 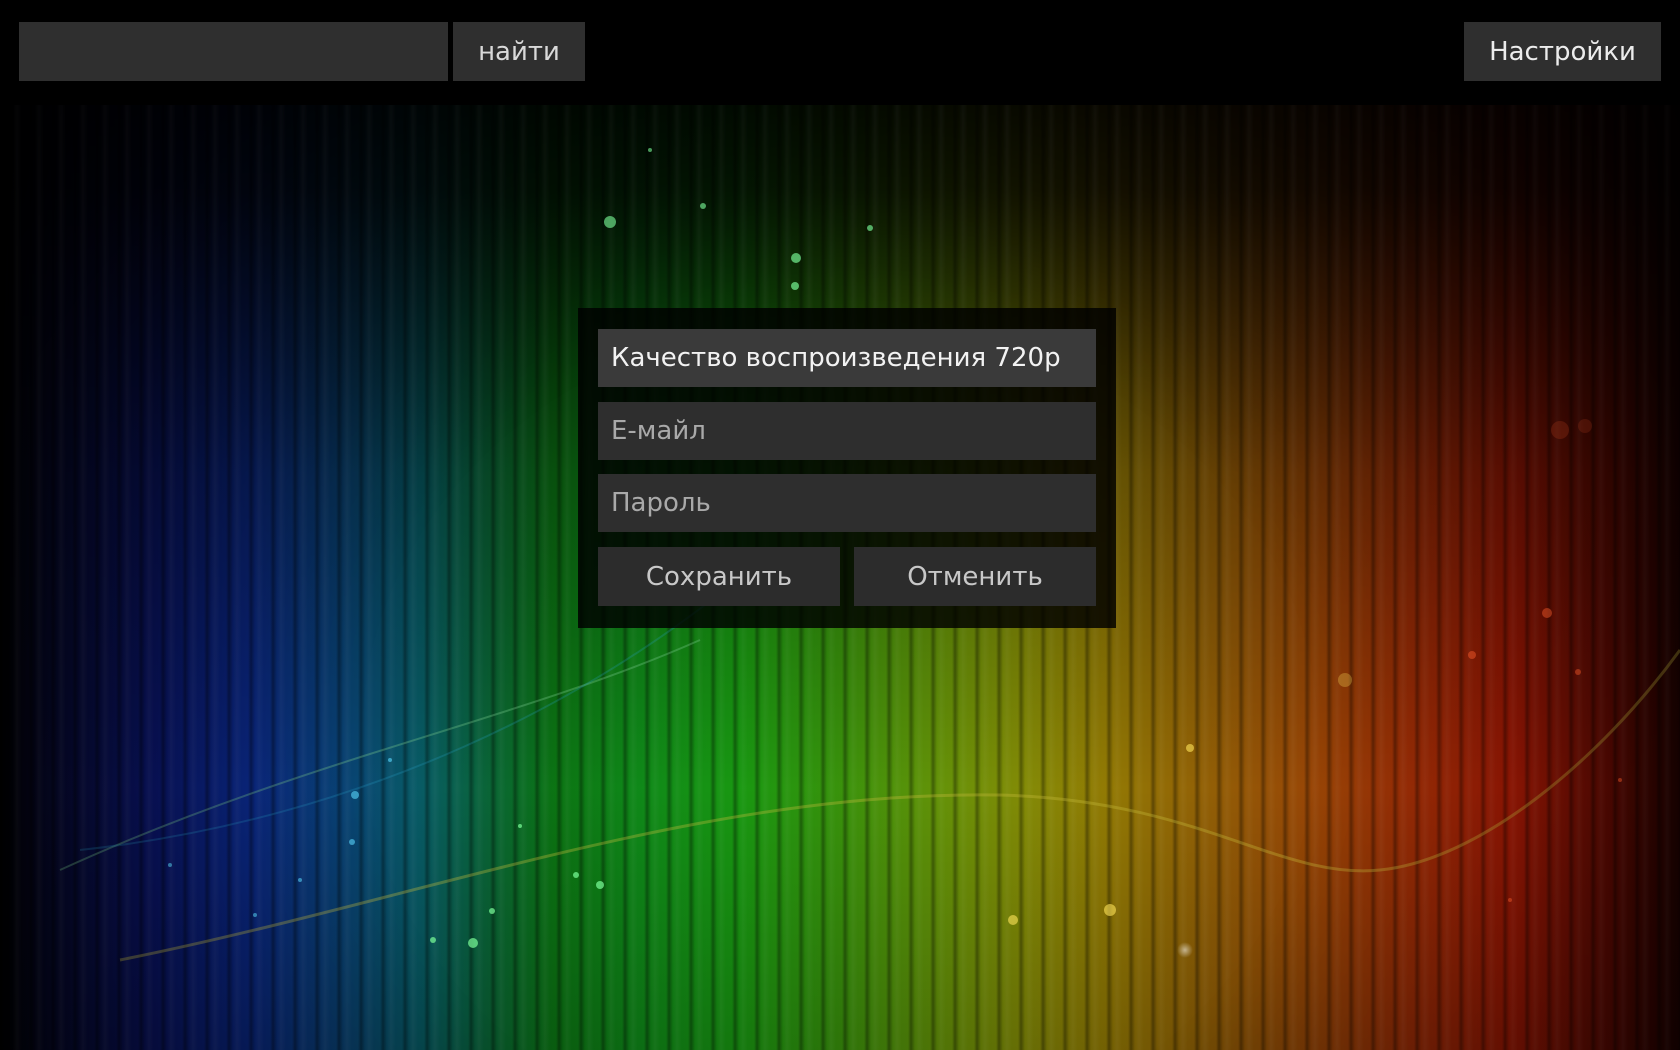 What do you see at coordinates (975, 576) in the screenshot?
I see `cancel-button: Отменить` at bounding box center [975, 576].